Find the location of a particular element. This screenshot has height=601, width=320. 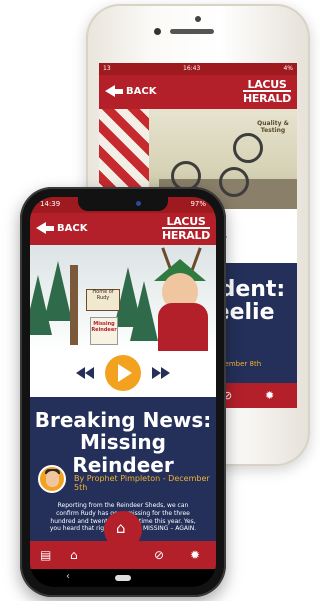

author-avatar is located at coordinates (52, 479).